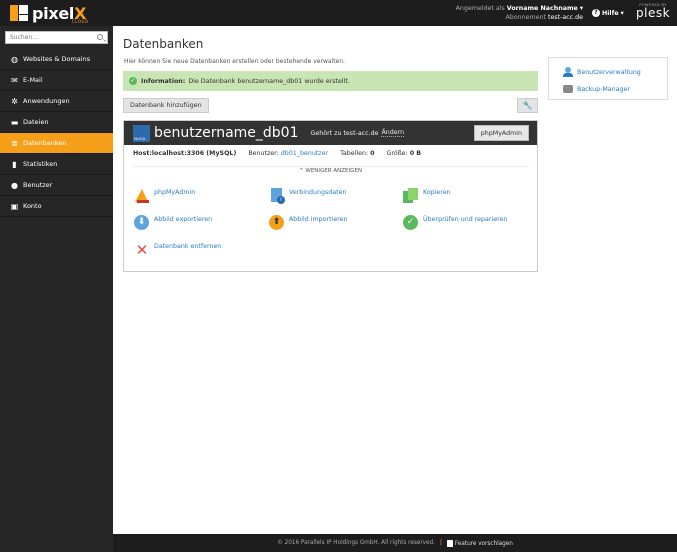  What do you see at coordinates (330, 166) in the screenshot?
I see `divider` at bounding box center [330, 166].